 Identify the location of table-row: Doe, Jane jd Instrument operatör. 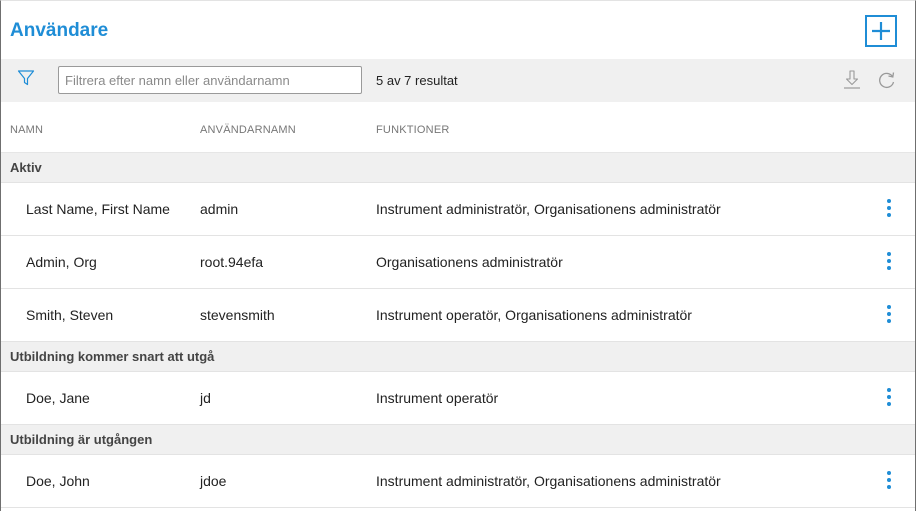
(458, 398).